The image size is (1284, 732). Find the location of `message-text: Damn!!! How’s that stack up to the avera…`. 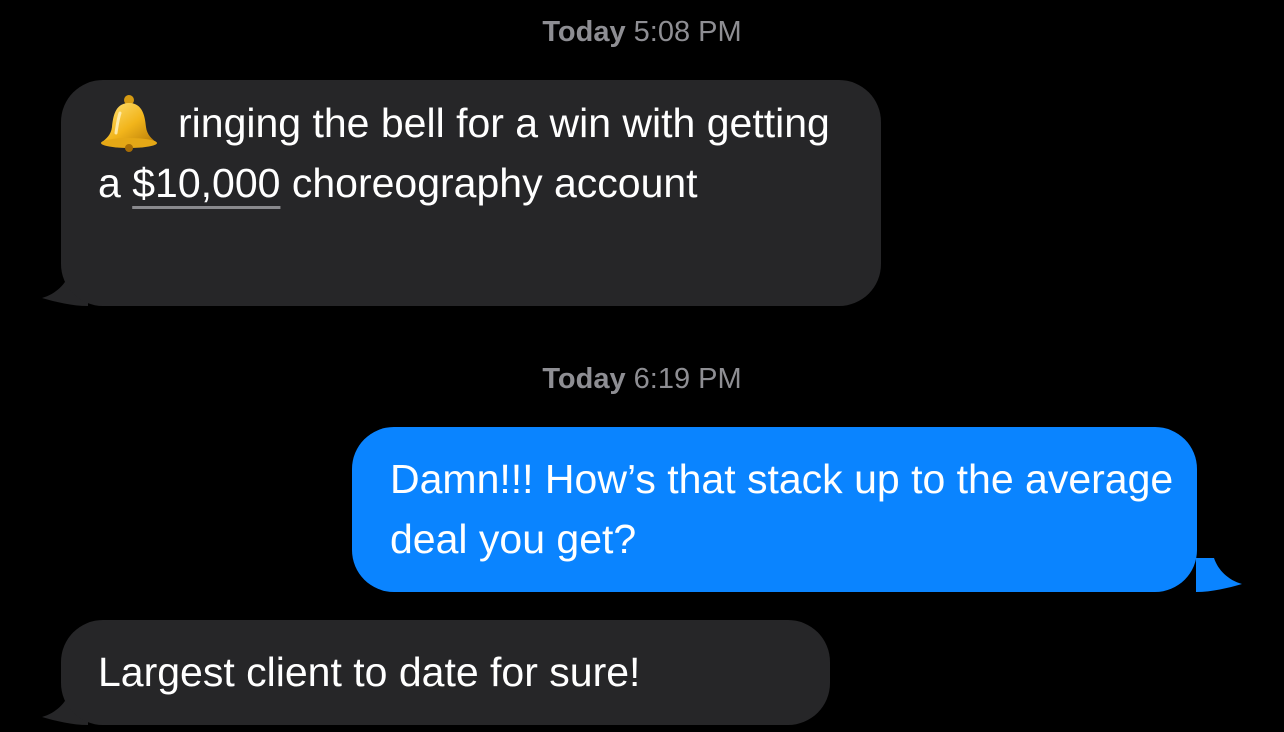

message-text: Damn!!! How’s that stack up to the avera… is located at coordinates (782, 509).